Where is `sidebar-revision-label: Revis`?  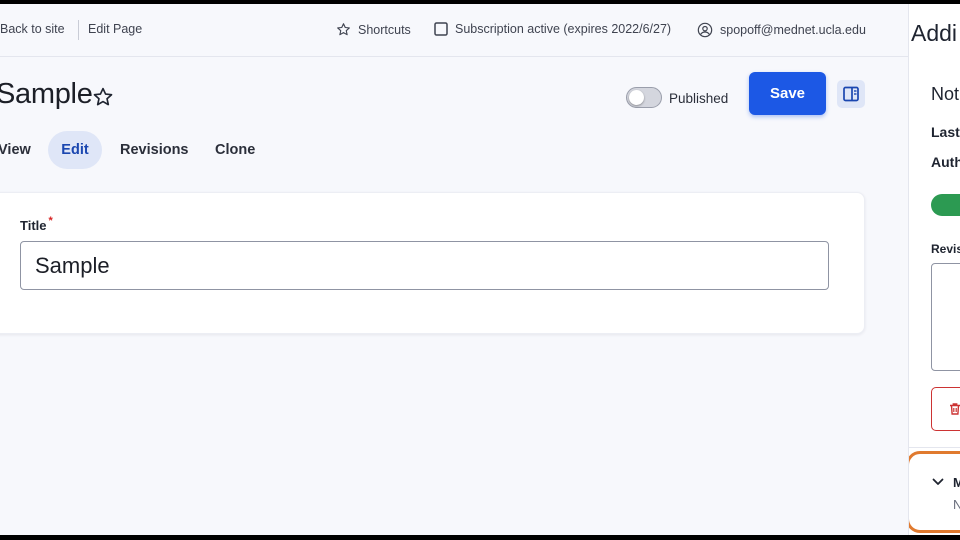 sidebar-revision-label: Revis is located at coordinates (945, 249).